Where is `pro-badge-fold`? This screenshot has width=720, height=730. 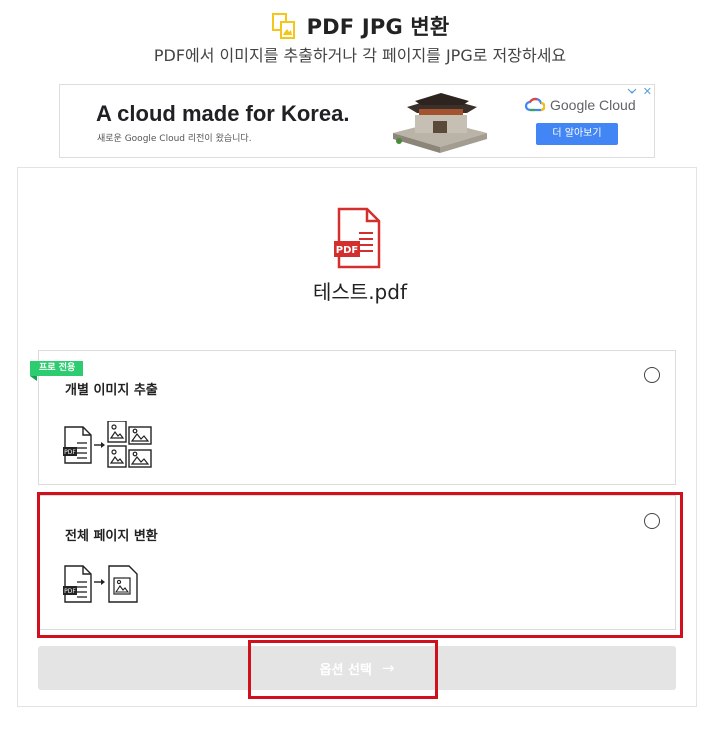 pro-badge-fold is located at coordinates (33, 378).